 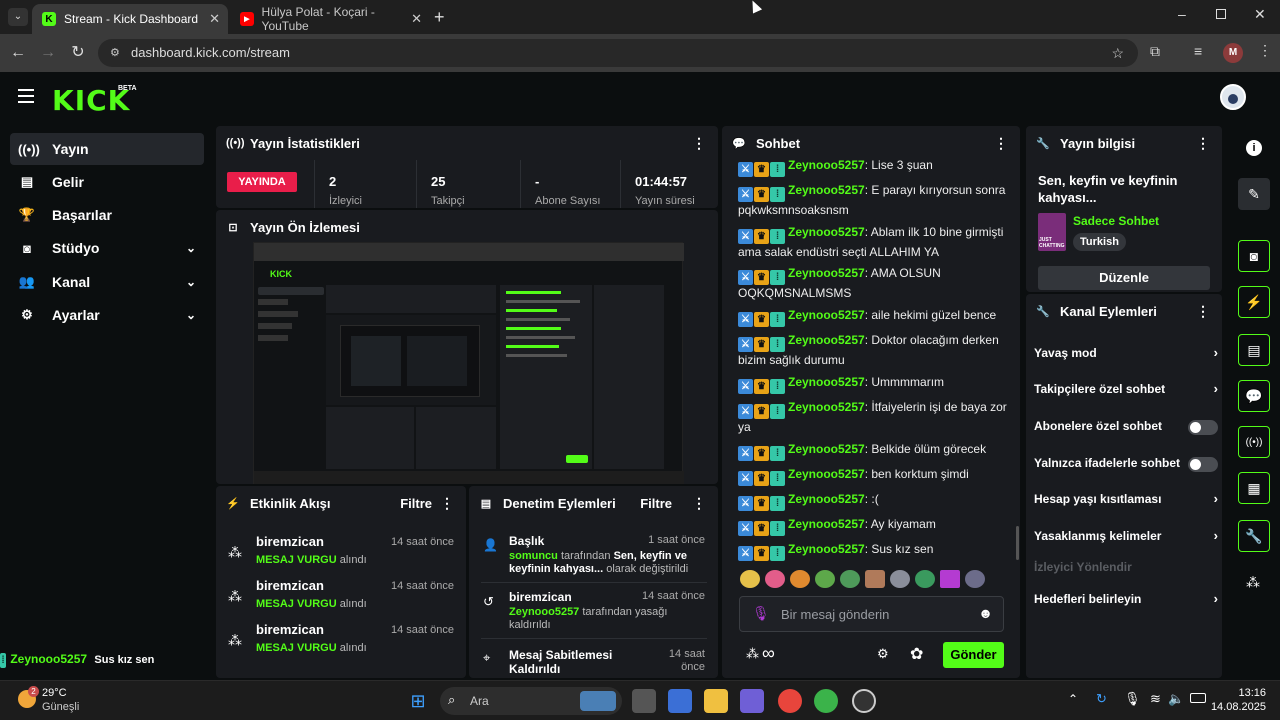 What do you see at coordinates (58, 701) in the screenshot?
I see `weather-widget: 2 29°C Güneşli` at bounding box center [58, 701].